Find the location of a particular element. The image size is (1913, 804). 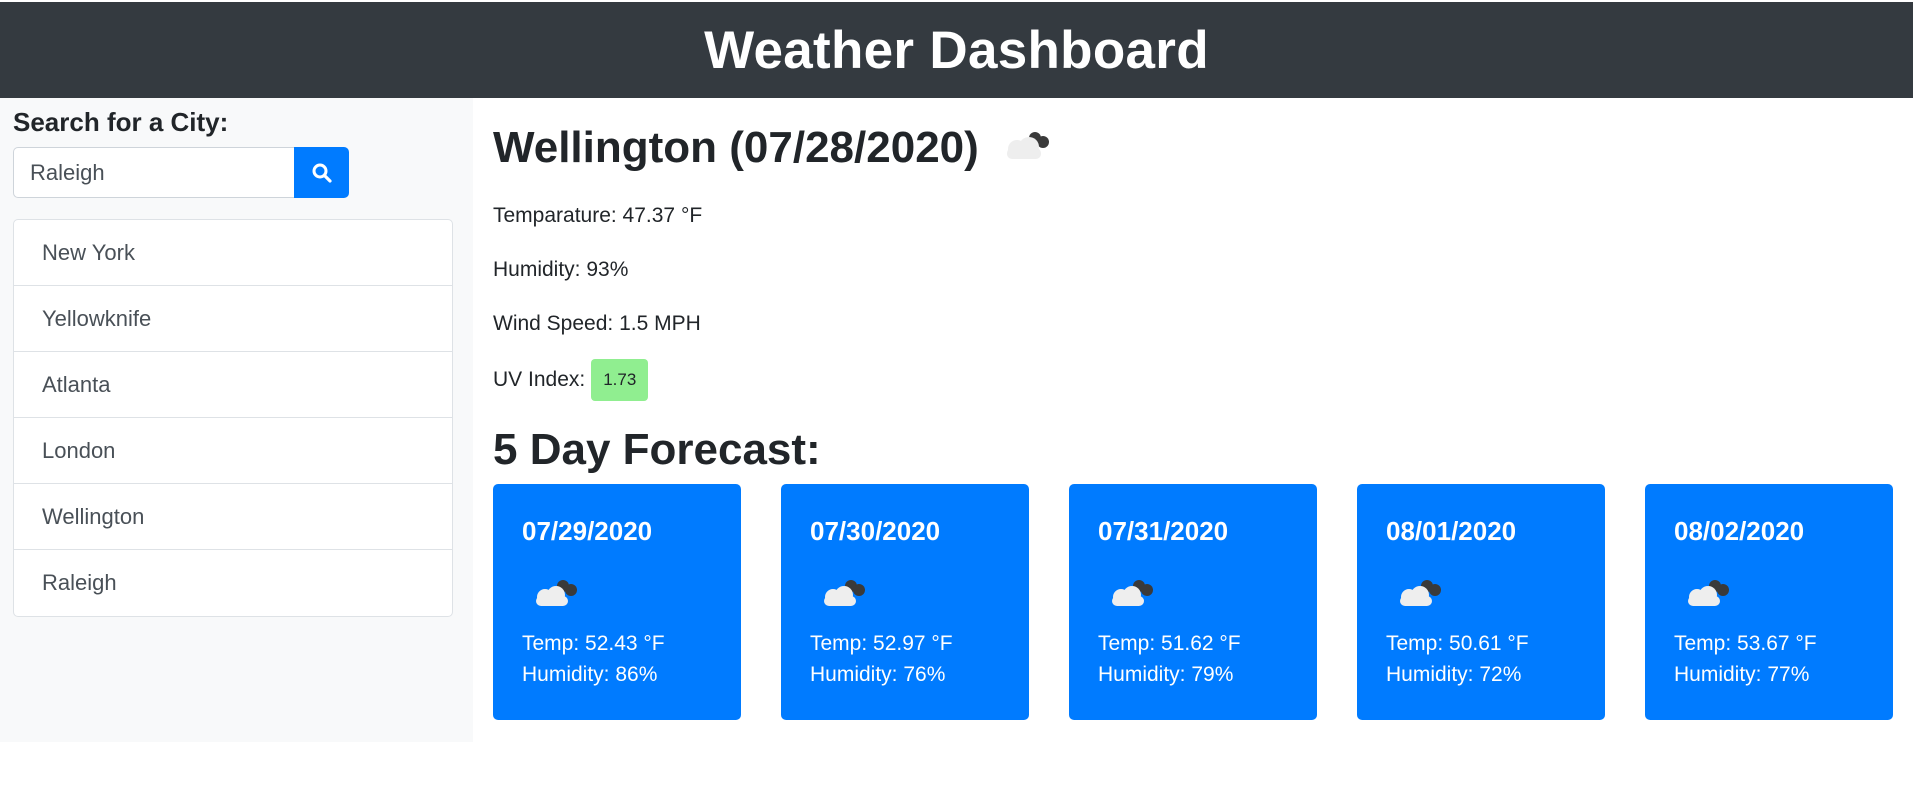

search-label: Search for a City: is located at coordinates (121, 122).